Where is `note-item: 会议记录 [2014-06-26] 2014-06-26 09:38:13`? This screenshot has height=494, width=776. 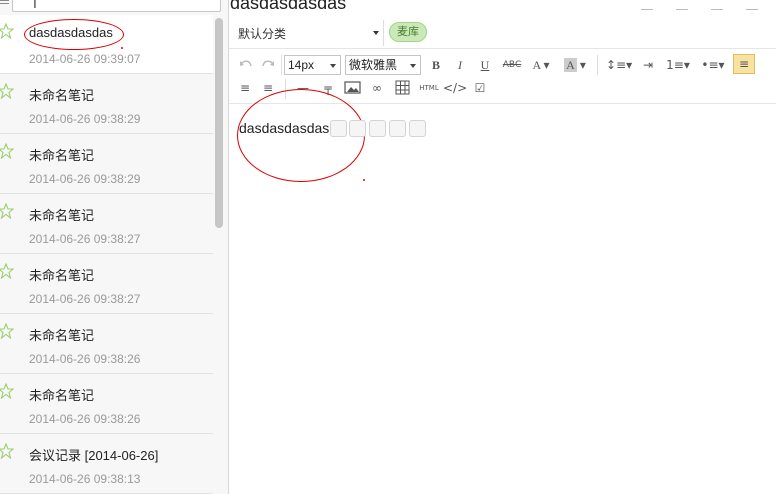 note-item: 会议记录 [2014-06-26] 2014-06-26 09:38:13 is located at coordinates (106, 464).